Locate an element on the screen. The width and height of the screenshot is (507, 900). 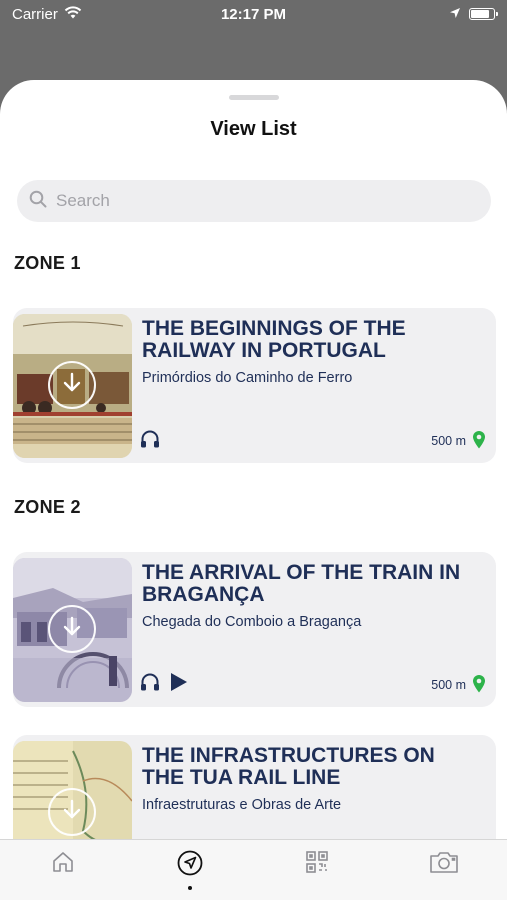
tab-navigate is located at coordinates (190, 870).